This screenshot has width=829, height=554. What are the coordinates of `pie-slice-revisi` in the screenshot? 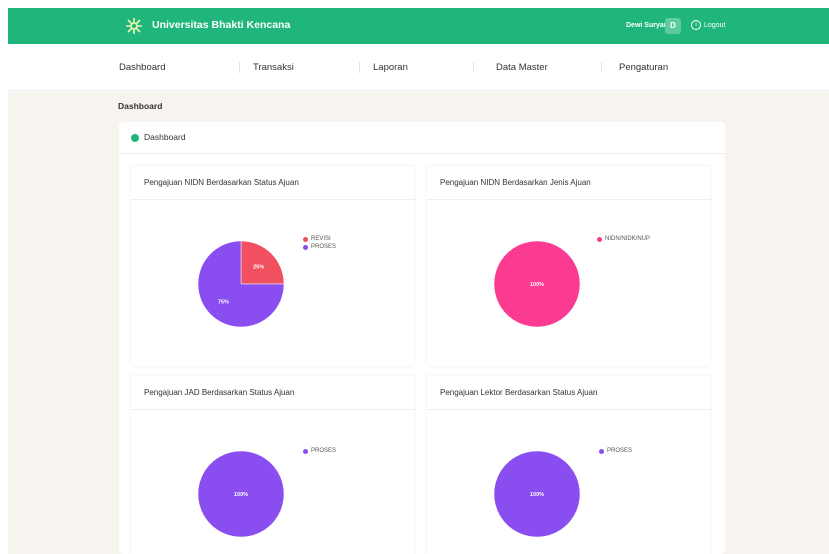 It's located at (262, 262).